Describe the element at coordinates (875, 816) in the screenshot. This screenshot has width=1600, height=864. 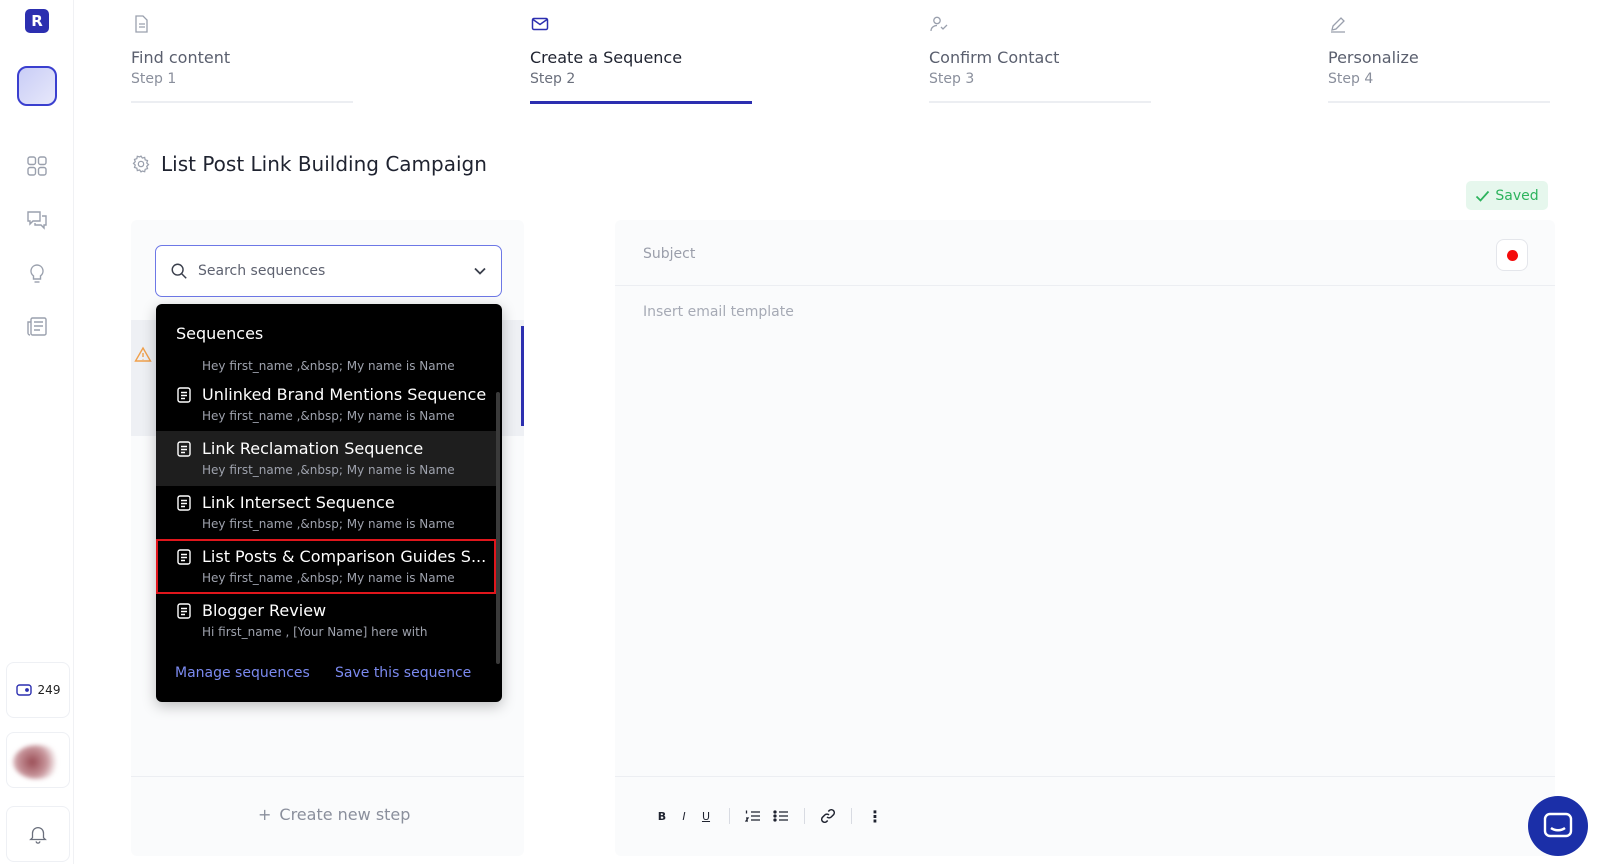
I see `more-options-button: ⋮` at that location.